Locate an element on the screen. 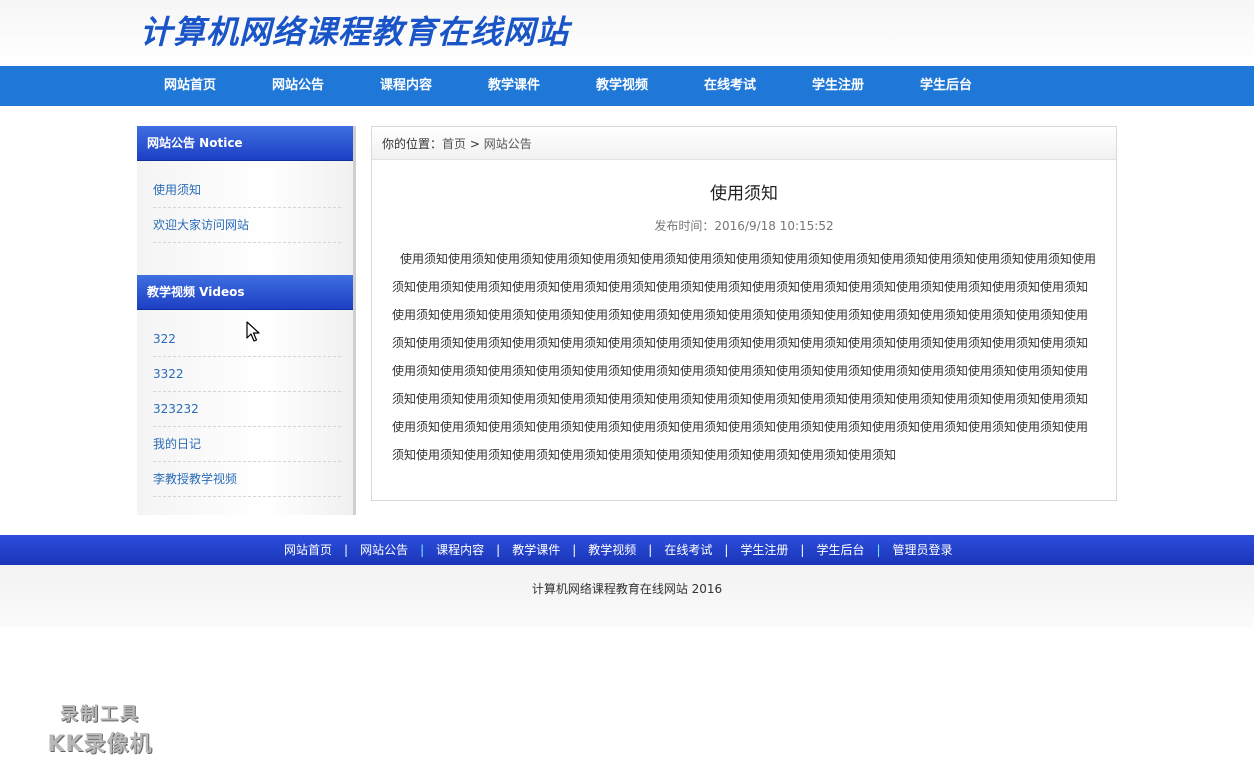 The image size is (1254, 783). nav-item-course: 课程内容 is located at coordinates (406, 86).